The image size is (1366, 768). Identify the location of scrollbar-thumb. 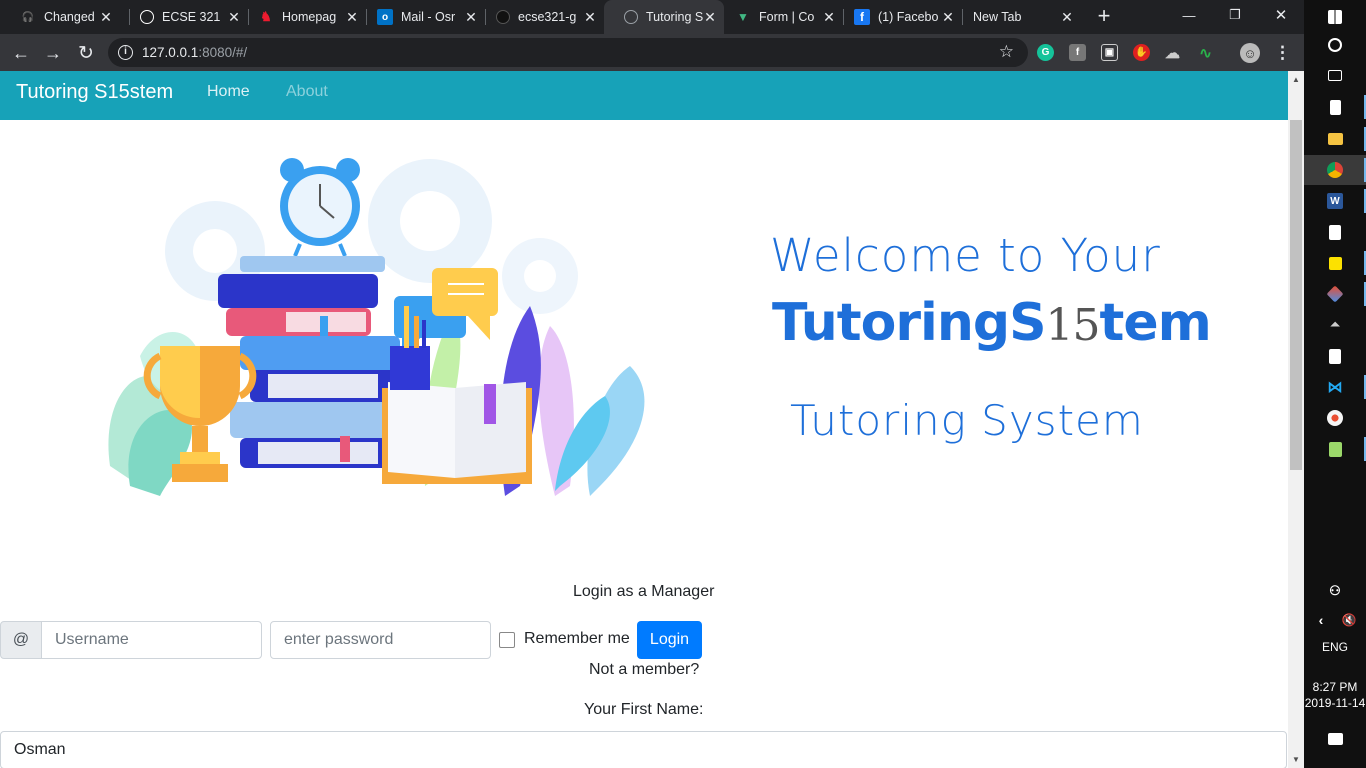
(1296, 295).